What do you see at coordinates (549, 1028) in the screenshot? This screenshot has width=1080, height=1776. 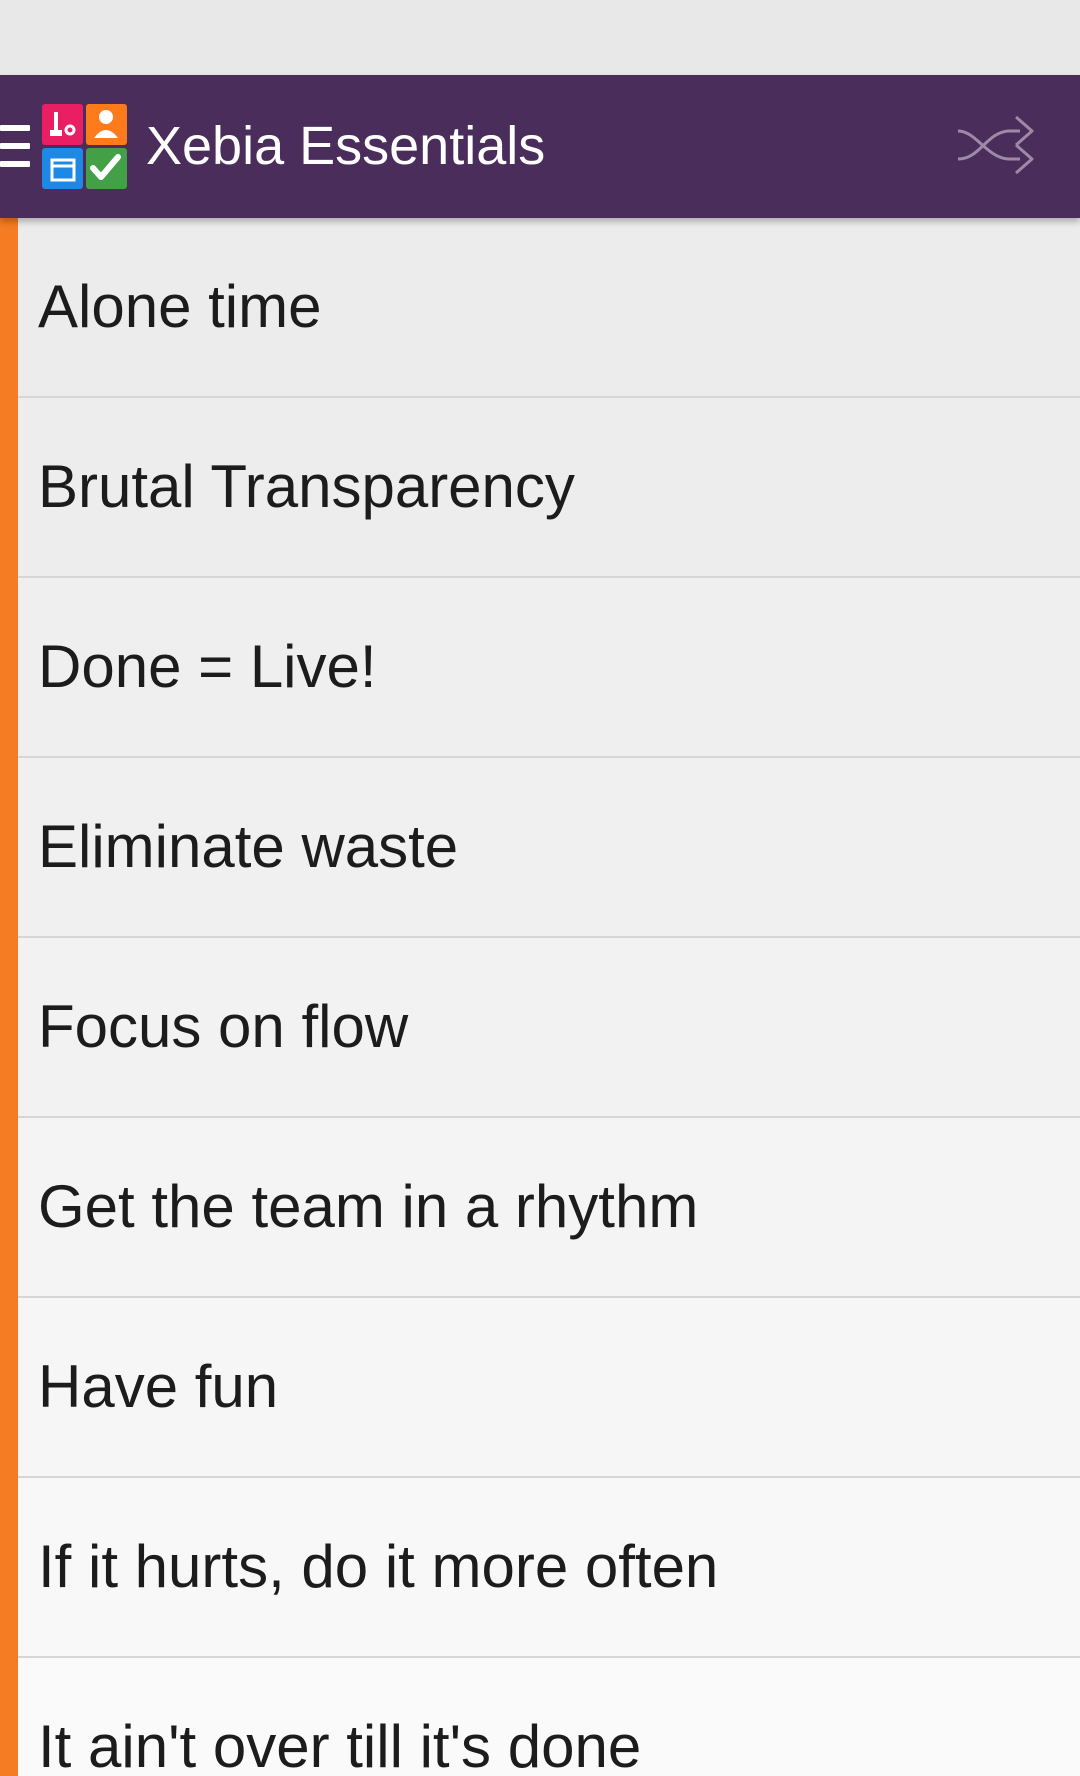 I see `list-item: Focus on flow` at bounding box center [549, 1028].